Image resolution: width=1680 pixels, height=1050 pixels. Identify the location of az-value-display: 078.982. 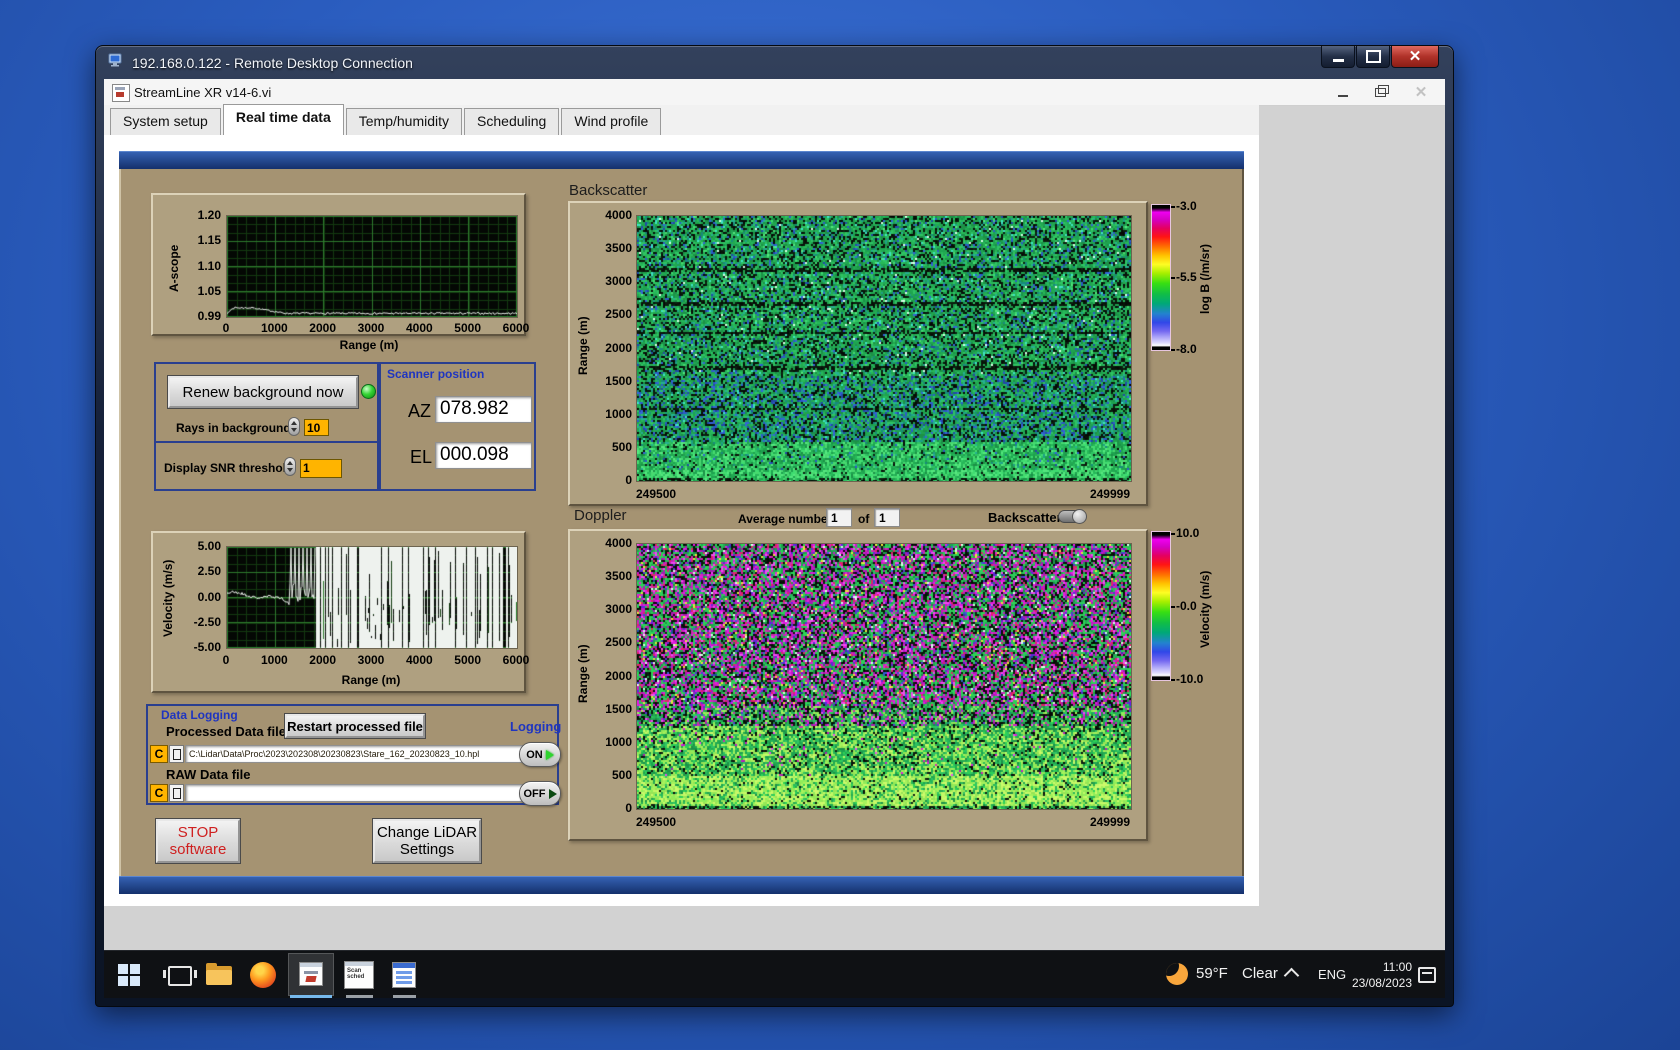
(483, 409).